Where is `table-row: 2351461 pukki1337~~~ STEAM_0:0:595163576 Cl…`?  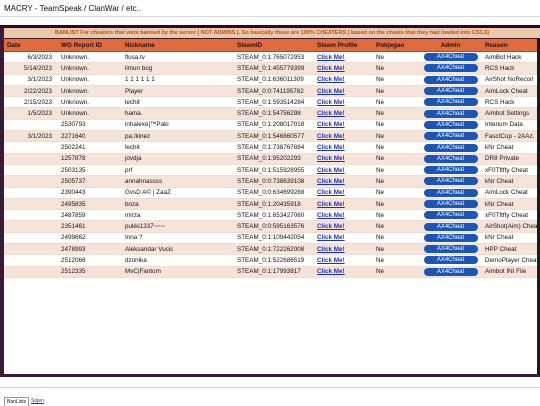
table-row: 2351461 pukki1337~~~ STEAM_0:0:595163576 Cl… is located at coordinates (272, 226).